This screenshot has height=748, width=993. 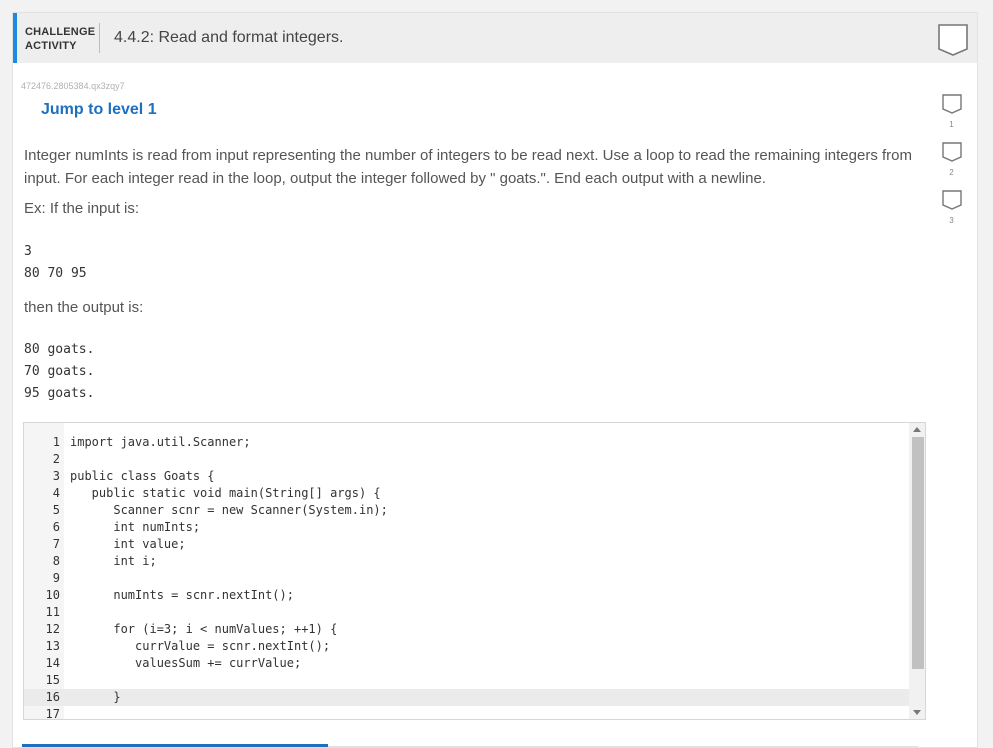 I want to click on example-intro: Ex: If the input is:, so click(x=82, y=208).